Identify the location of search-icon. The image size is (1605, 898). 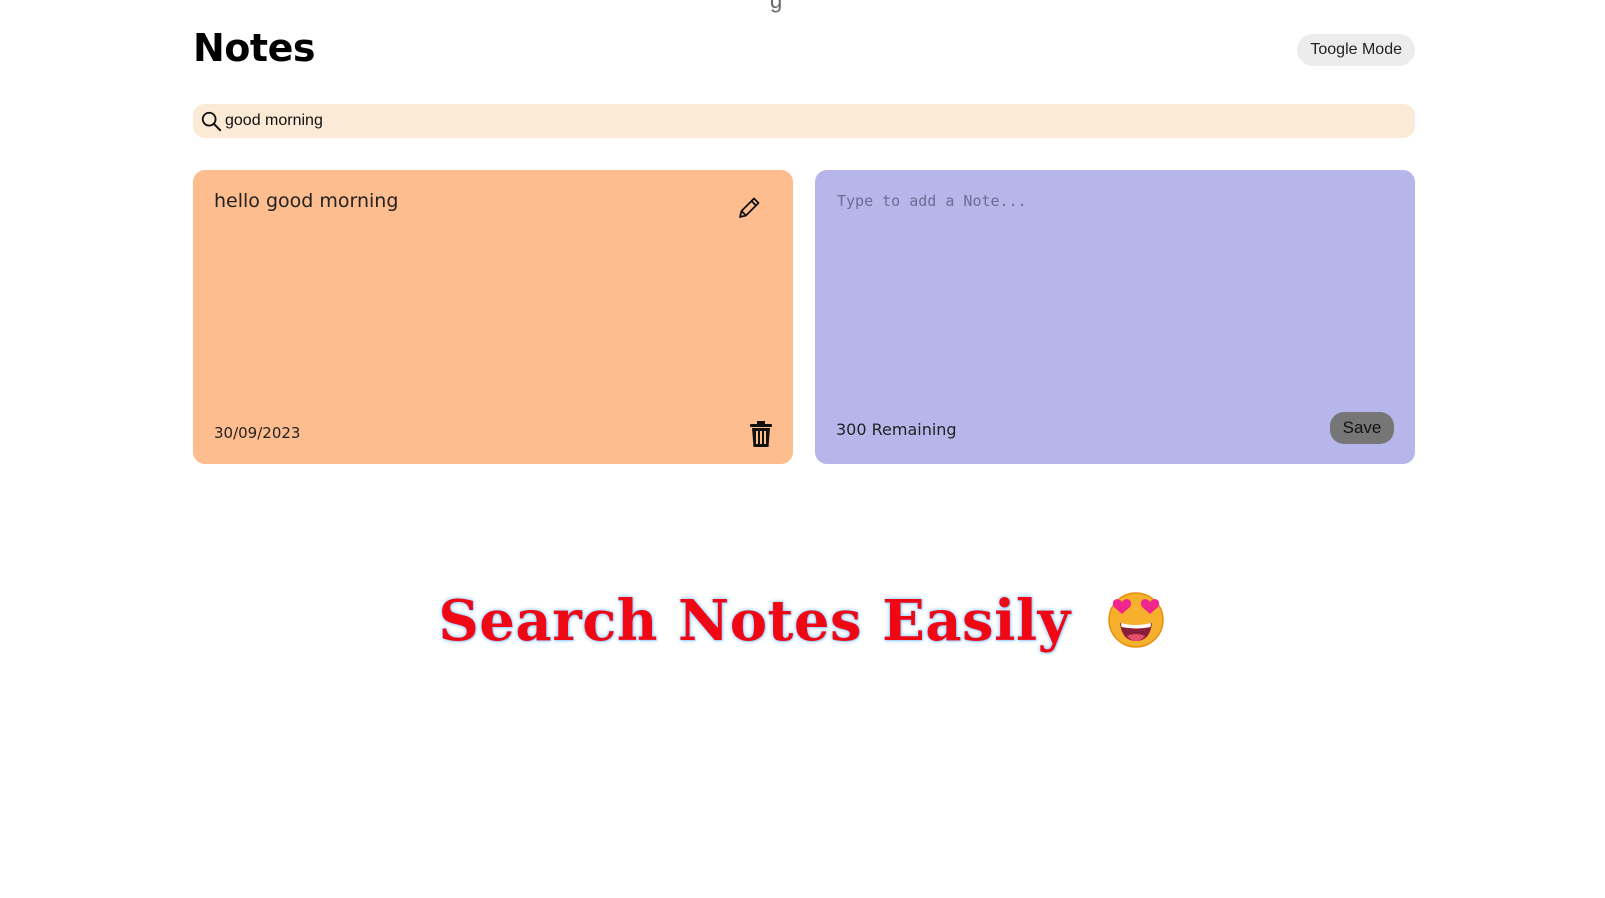
(211, 121).